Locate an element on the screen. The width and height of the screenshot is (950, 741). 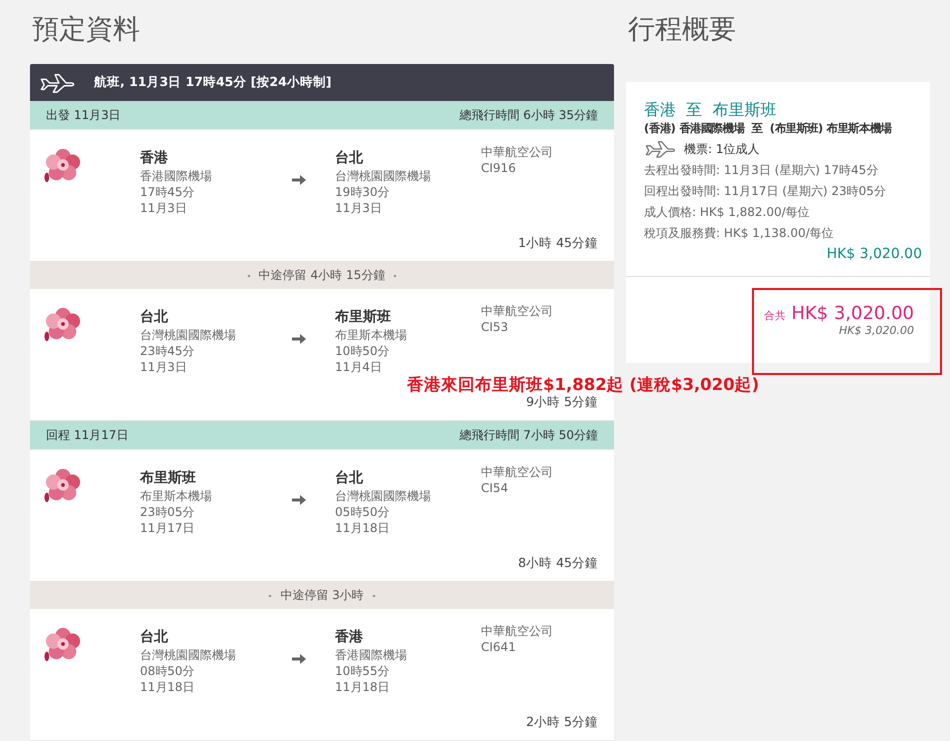
time-text: 05時50分 is located at coordinates (363, 512).